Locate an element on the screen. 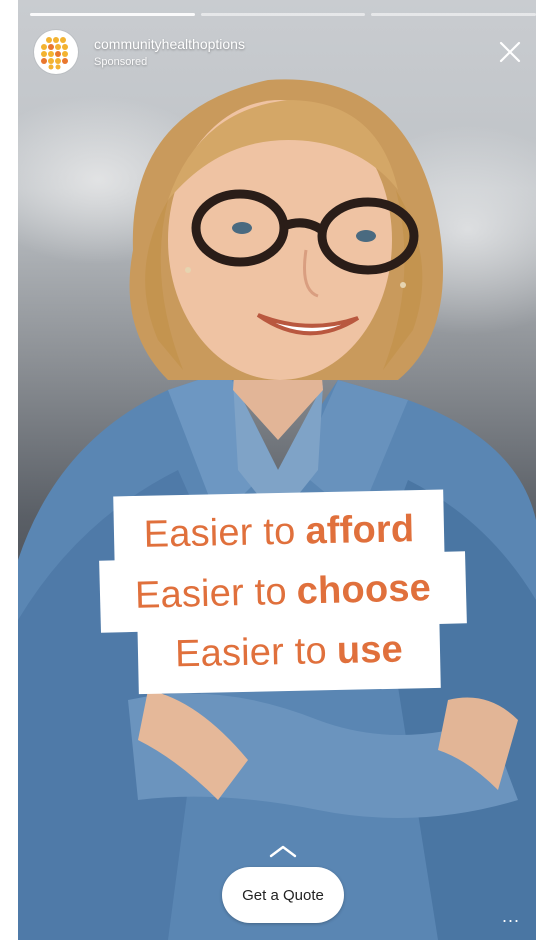 This screenshot has width=536, height=940. chevron-up-icon is located at coordinates (283, 851).